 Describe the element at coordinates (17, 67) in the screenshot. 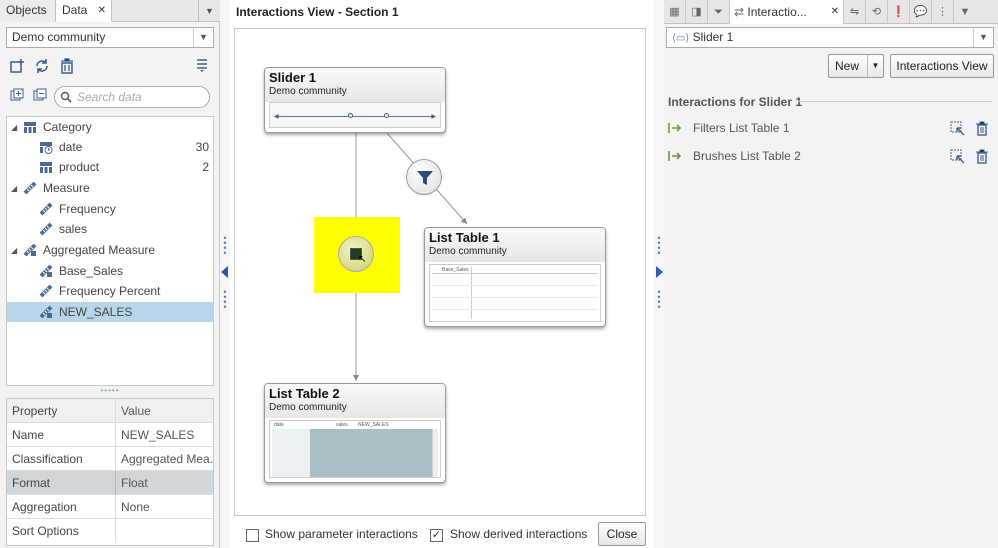

I see `add-data-icon` at that location.